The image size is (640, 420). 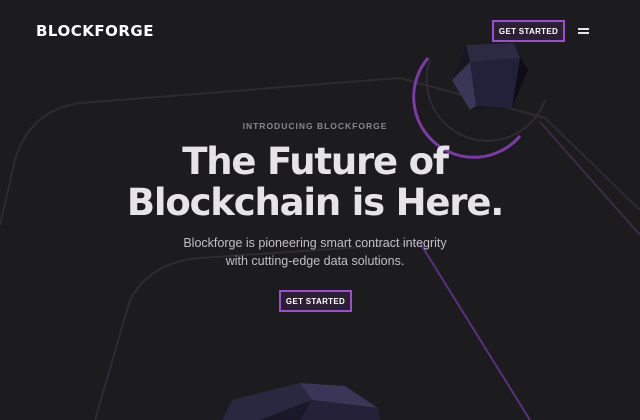 I want to click on menu-bar-top, so click(x=583, y=29).